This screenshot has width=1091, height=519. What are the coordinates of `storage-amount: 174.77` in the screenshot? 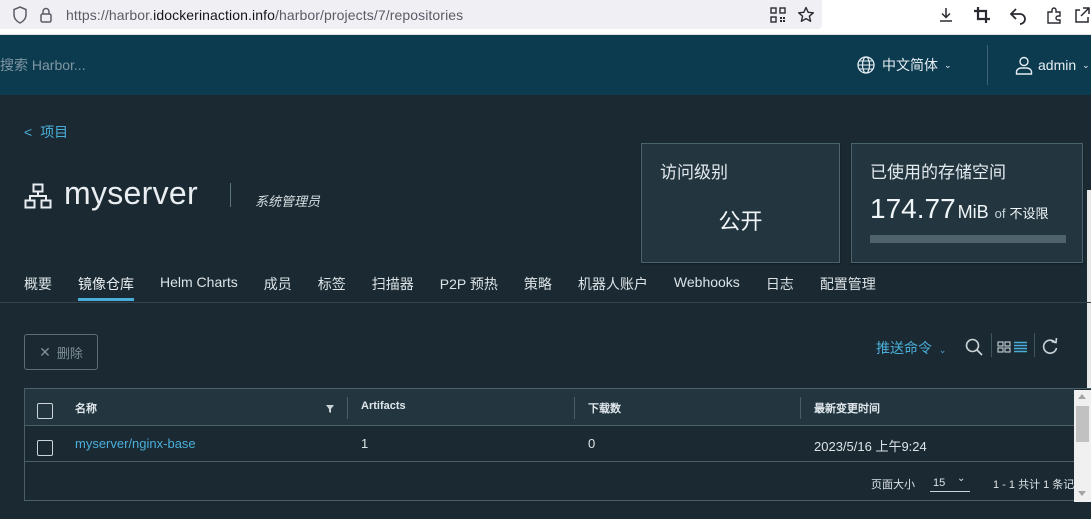 It's located at (913, 208).